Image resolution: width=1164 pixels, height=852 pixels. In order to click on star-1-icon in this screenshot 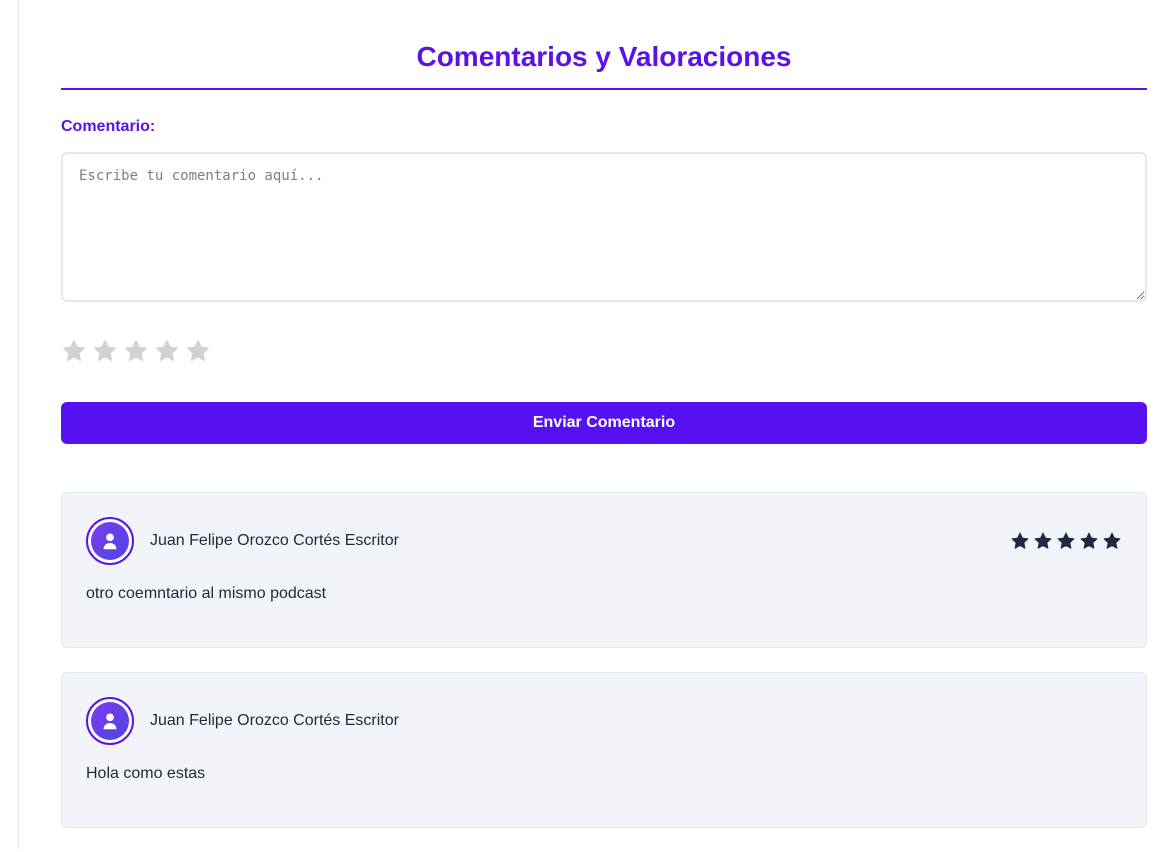, I will do `click(74, 351)`.